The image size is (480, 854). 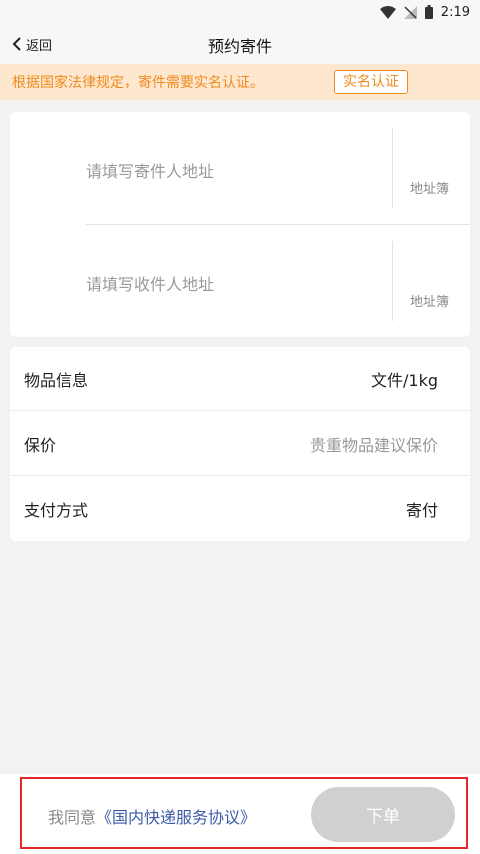 What do you see at coordinates (383, 814) in the screenshot?
I see `place-order-button: 下单` at bounding box center [383, 814].